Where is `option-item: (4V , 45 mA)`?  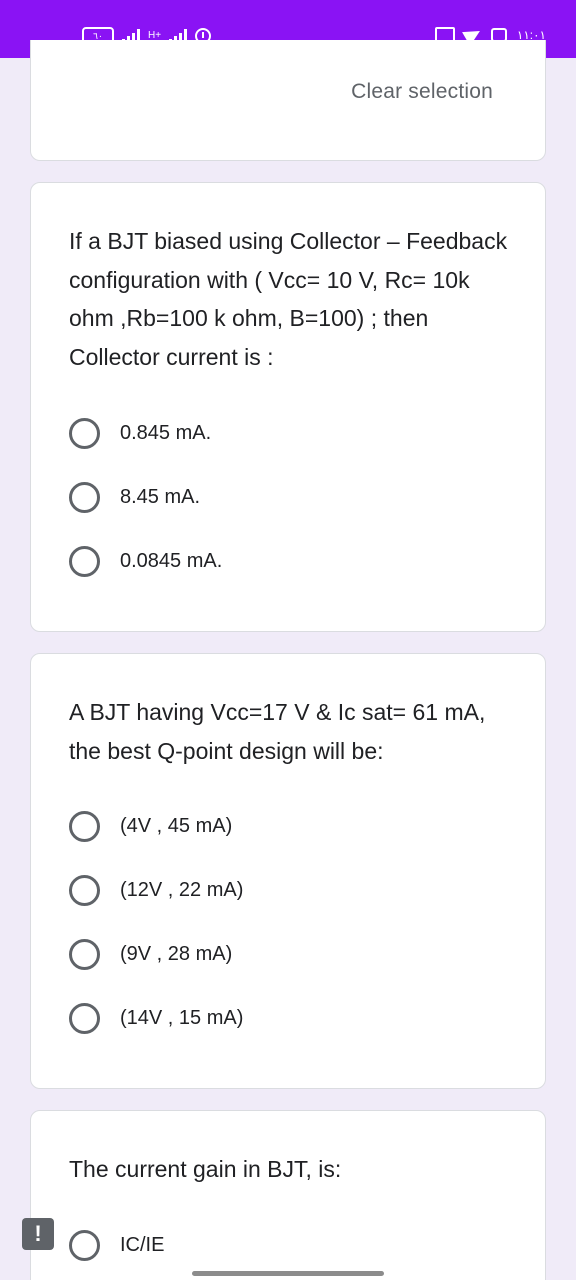 option-item: (4V , 45 mA) is located at coordinates (150, 826).